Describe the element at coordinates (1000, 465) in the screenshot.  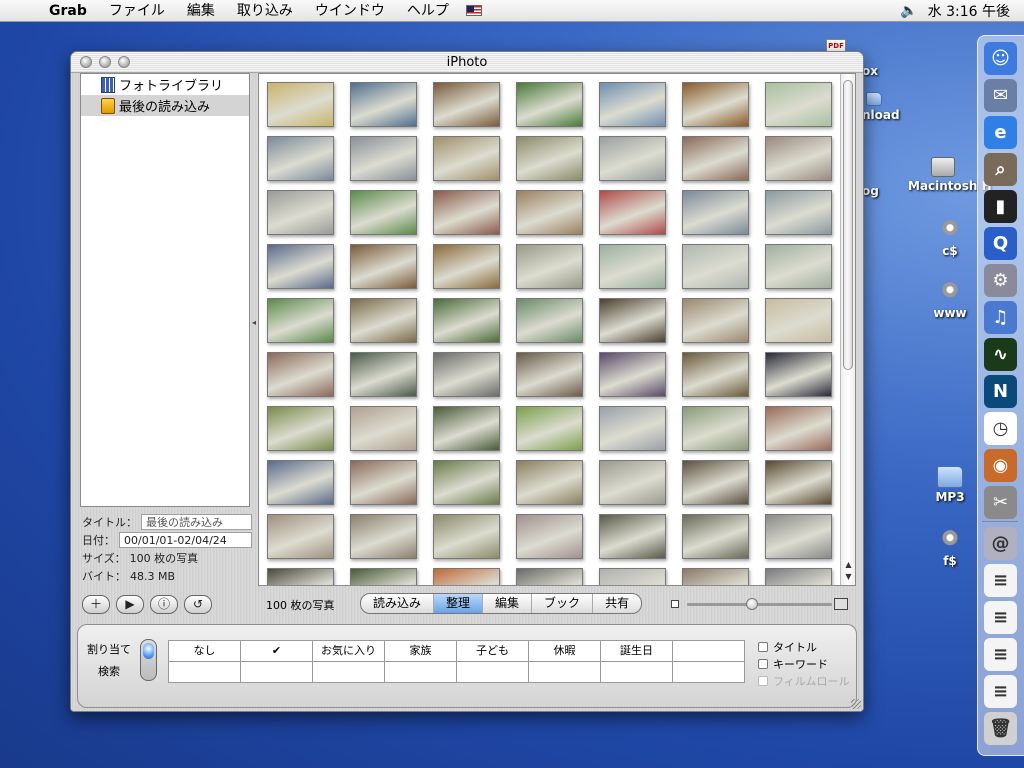
I see `iphoto-icon: ◉` at that location.